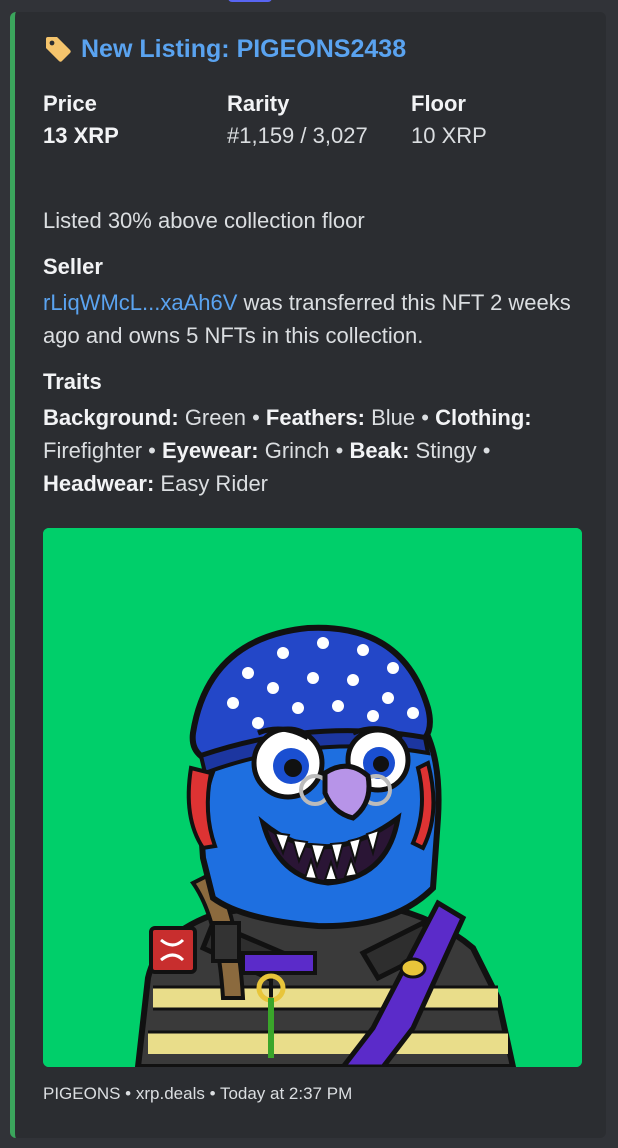 The width and height of the screenshot is (618, 1148). I want to click on trait-value: Stingy, so click(446, 450).